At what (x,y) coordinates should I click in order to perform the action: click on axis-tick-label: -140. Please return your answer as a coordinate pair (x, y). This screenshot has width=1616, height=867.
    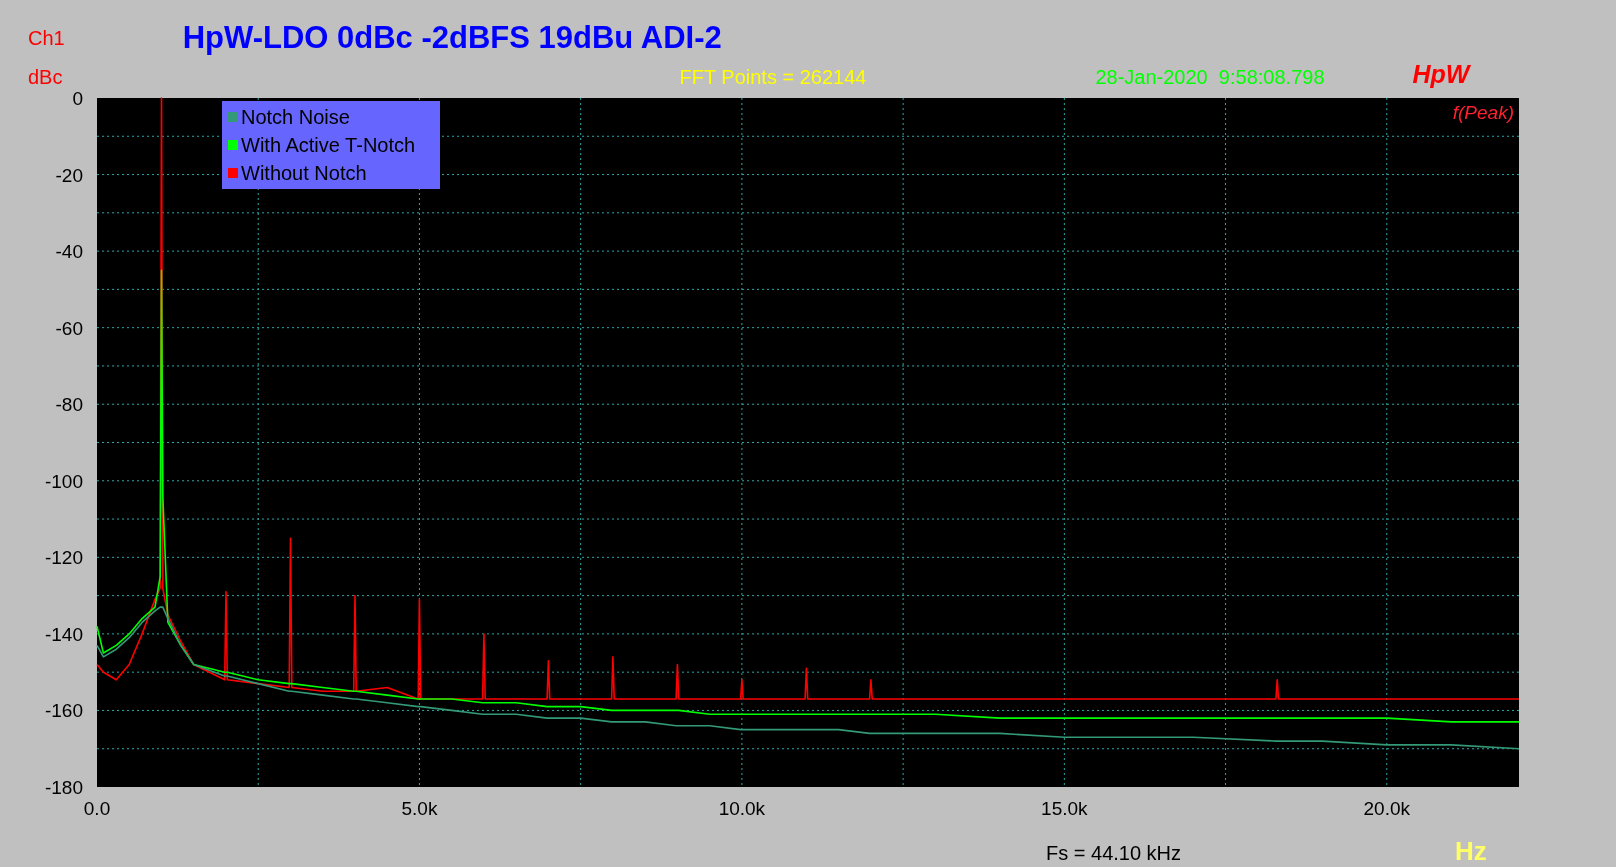
    Looking at the image, I should click on (63, 634).